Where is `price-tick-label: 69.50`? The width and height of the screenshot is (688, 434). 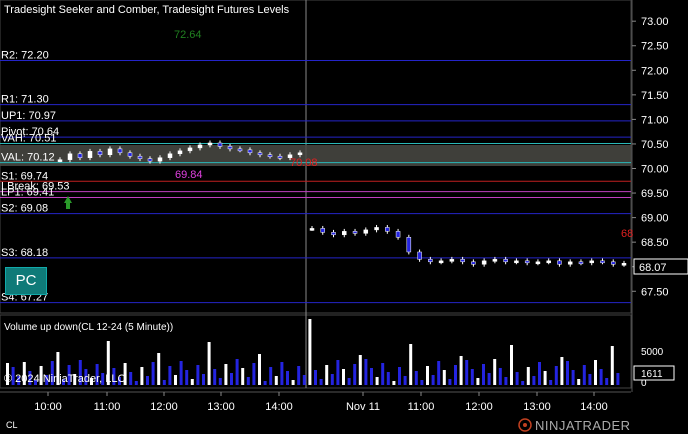 price-tick-label: 69.50 is located at coordinates (655, 194).